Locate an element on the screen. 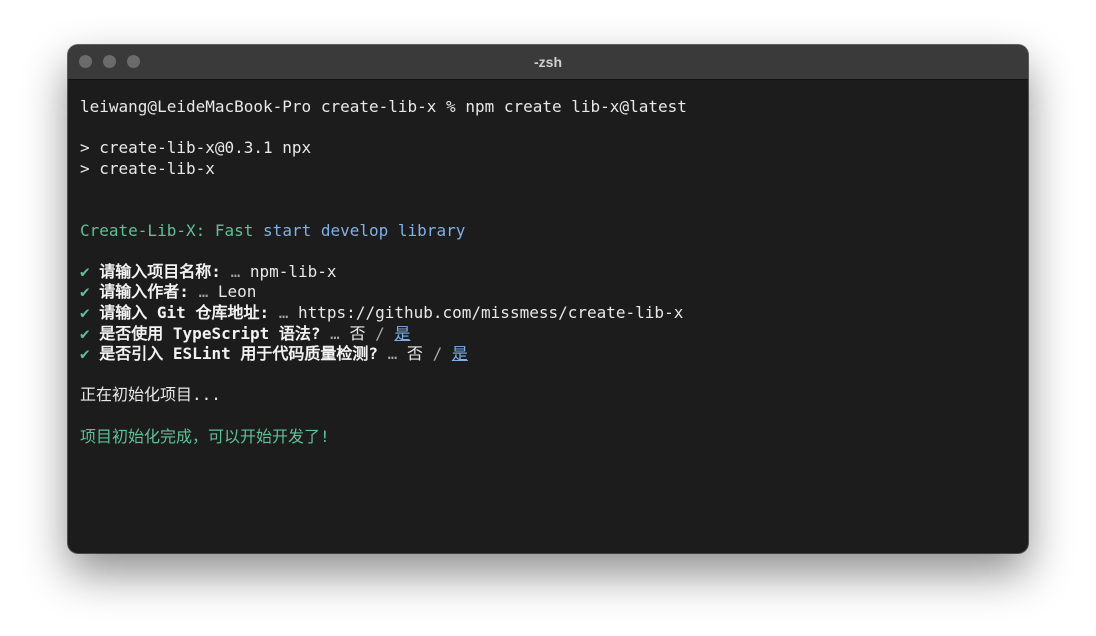  banner-line: Create-Lib-X: Fast start develop library is located at coordinates (548, 231).